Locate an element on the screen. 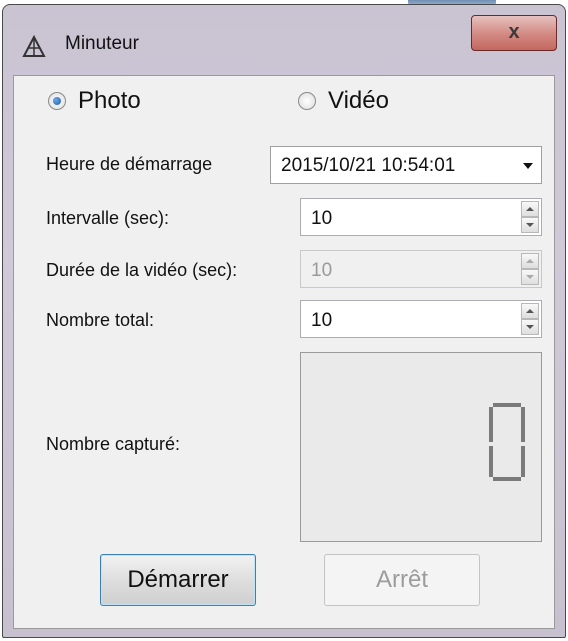  interval-increment-button is located at coordinates (530, 209).